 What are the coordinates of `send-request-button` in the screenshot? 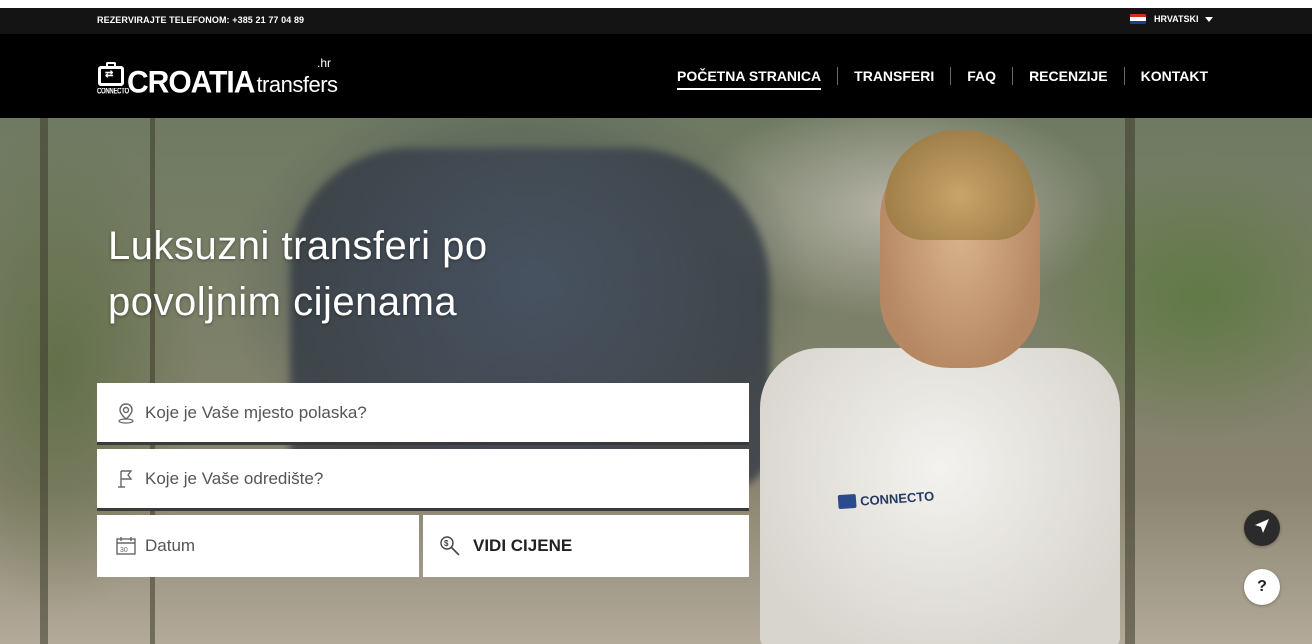 It's located at (1262, 528).